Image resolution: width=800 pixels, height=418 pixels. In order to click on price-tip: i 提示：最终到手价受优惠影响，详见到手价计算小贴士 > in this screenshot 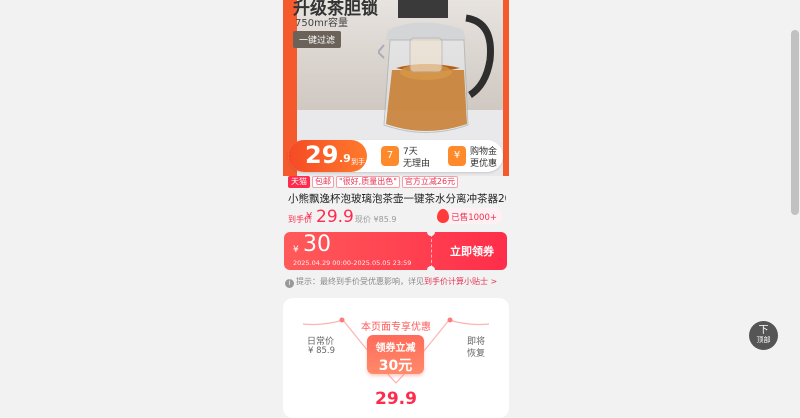, I will do `click(391, 282)`.